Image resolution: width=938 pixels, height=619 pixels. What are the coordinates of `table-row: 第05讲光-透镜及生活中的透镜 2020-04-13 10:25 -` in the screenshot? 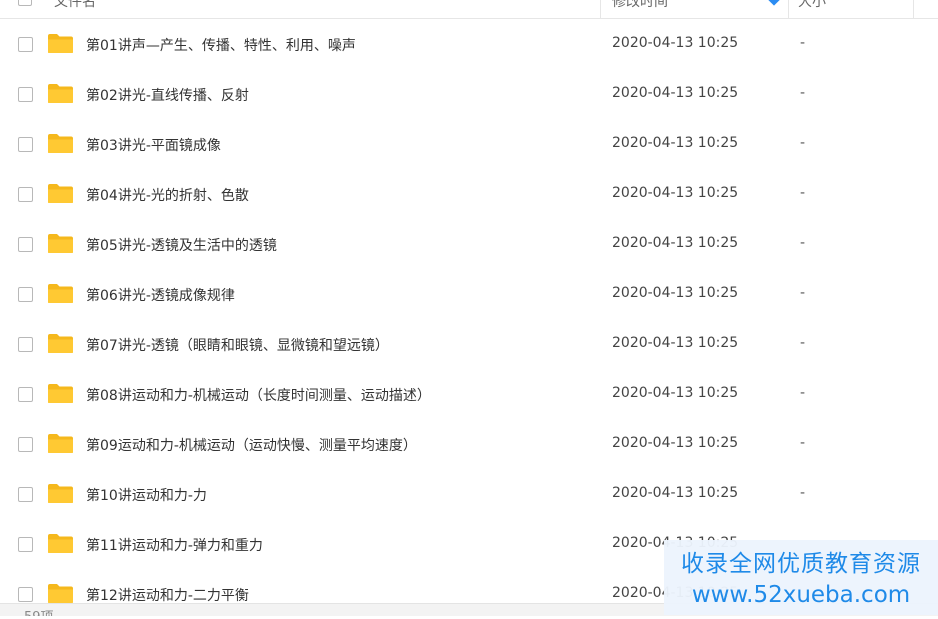 It's located at (469, 244).